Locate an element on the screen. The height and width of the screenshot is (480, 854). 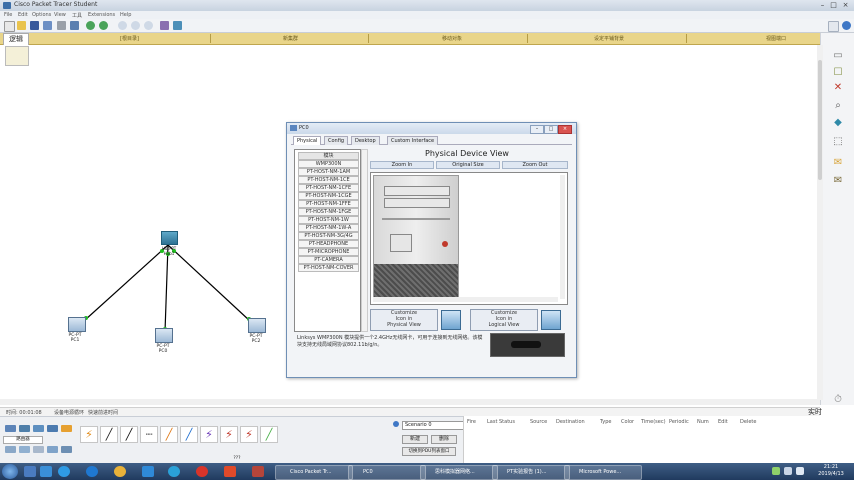
module-item: PT-HOST-NM-1AM is located at coordinates (328, 172).